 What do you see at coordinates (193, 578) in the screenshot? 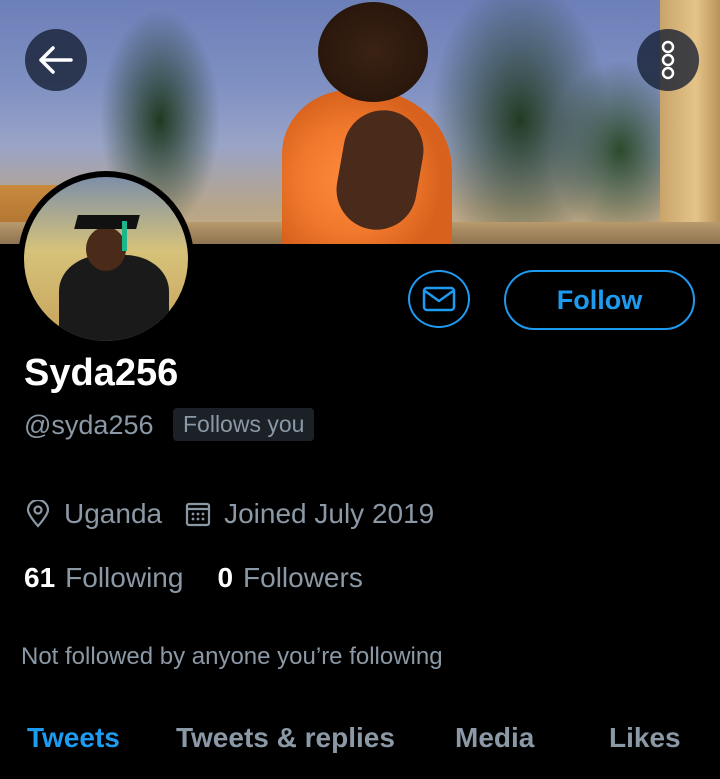
I see `follow-counts: 61 Following 0 Followers` at bounding box center [193, 578].